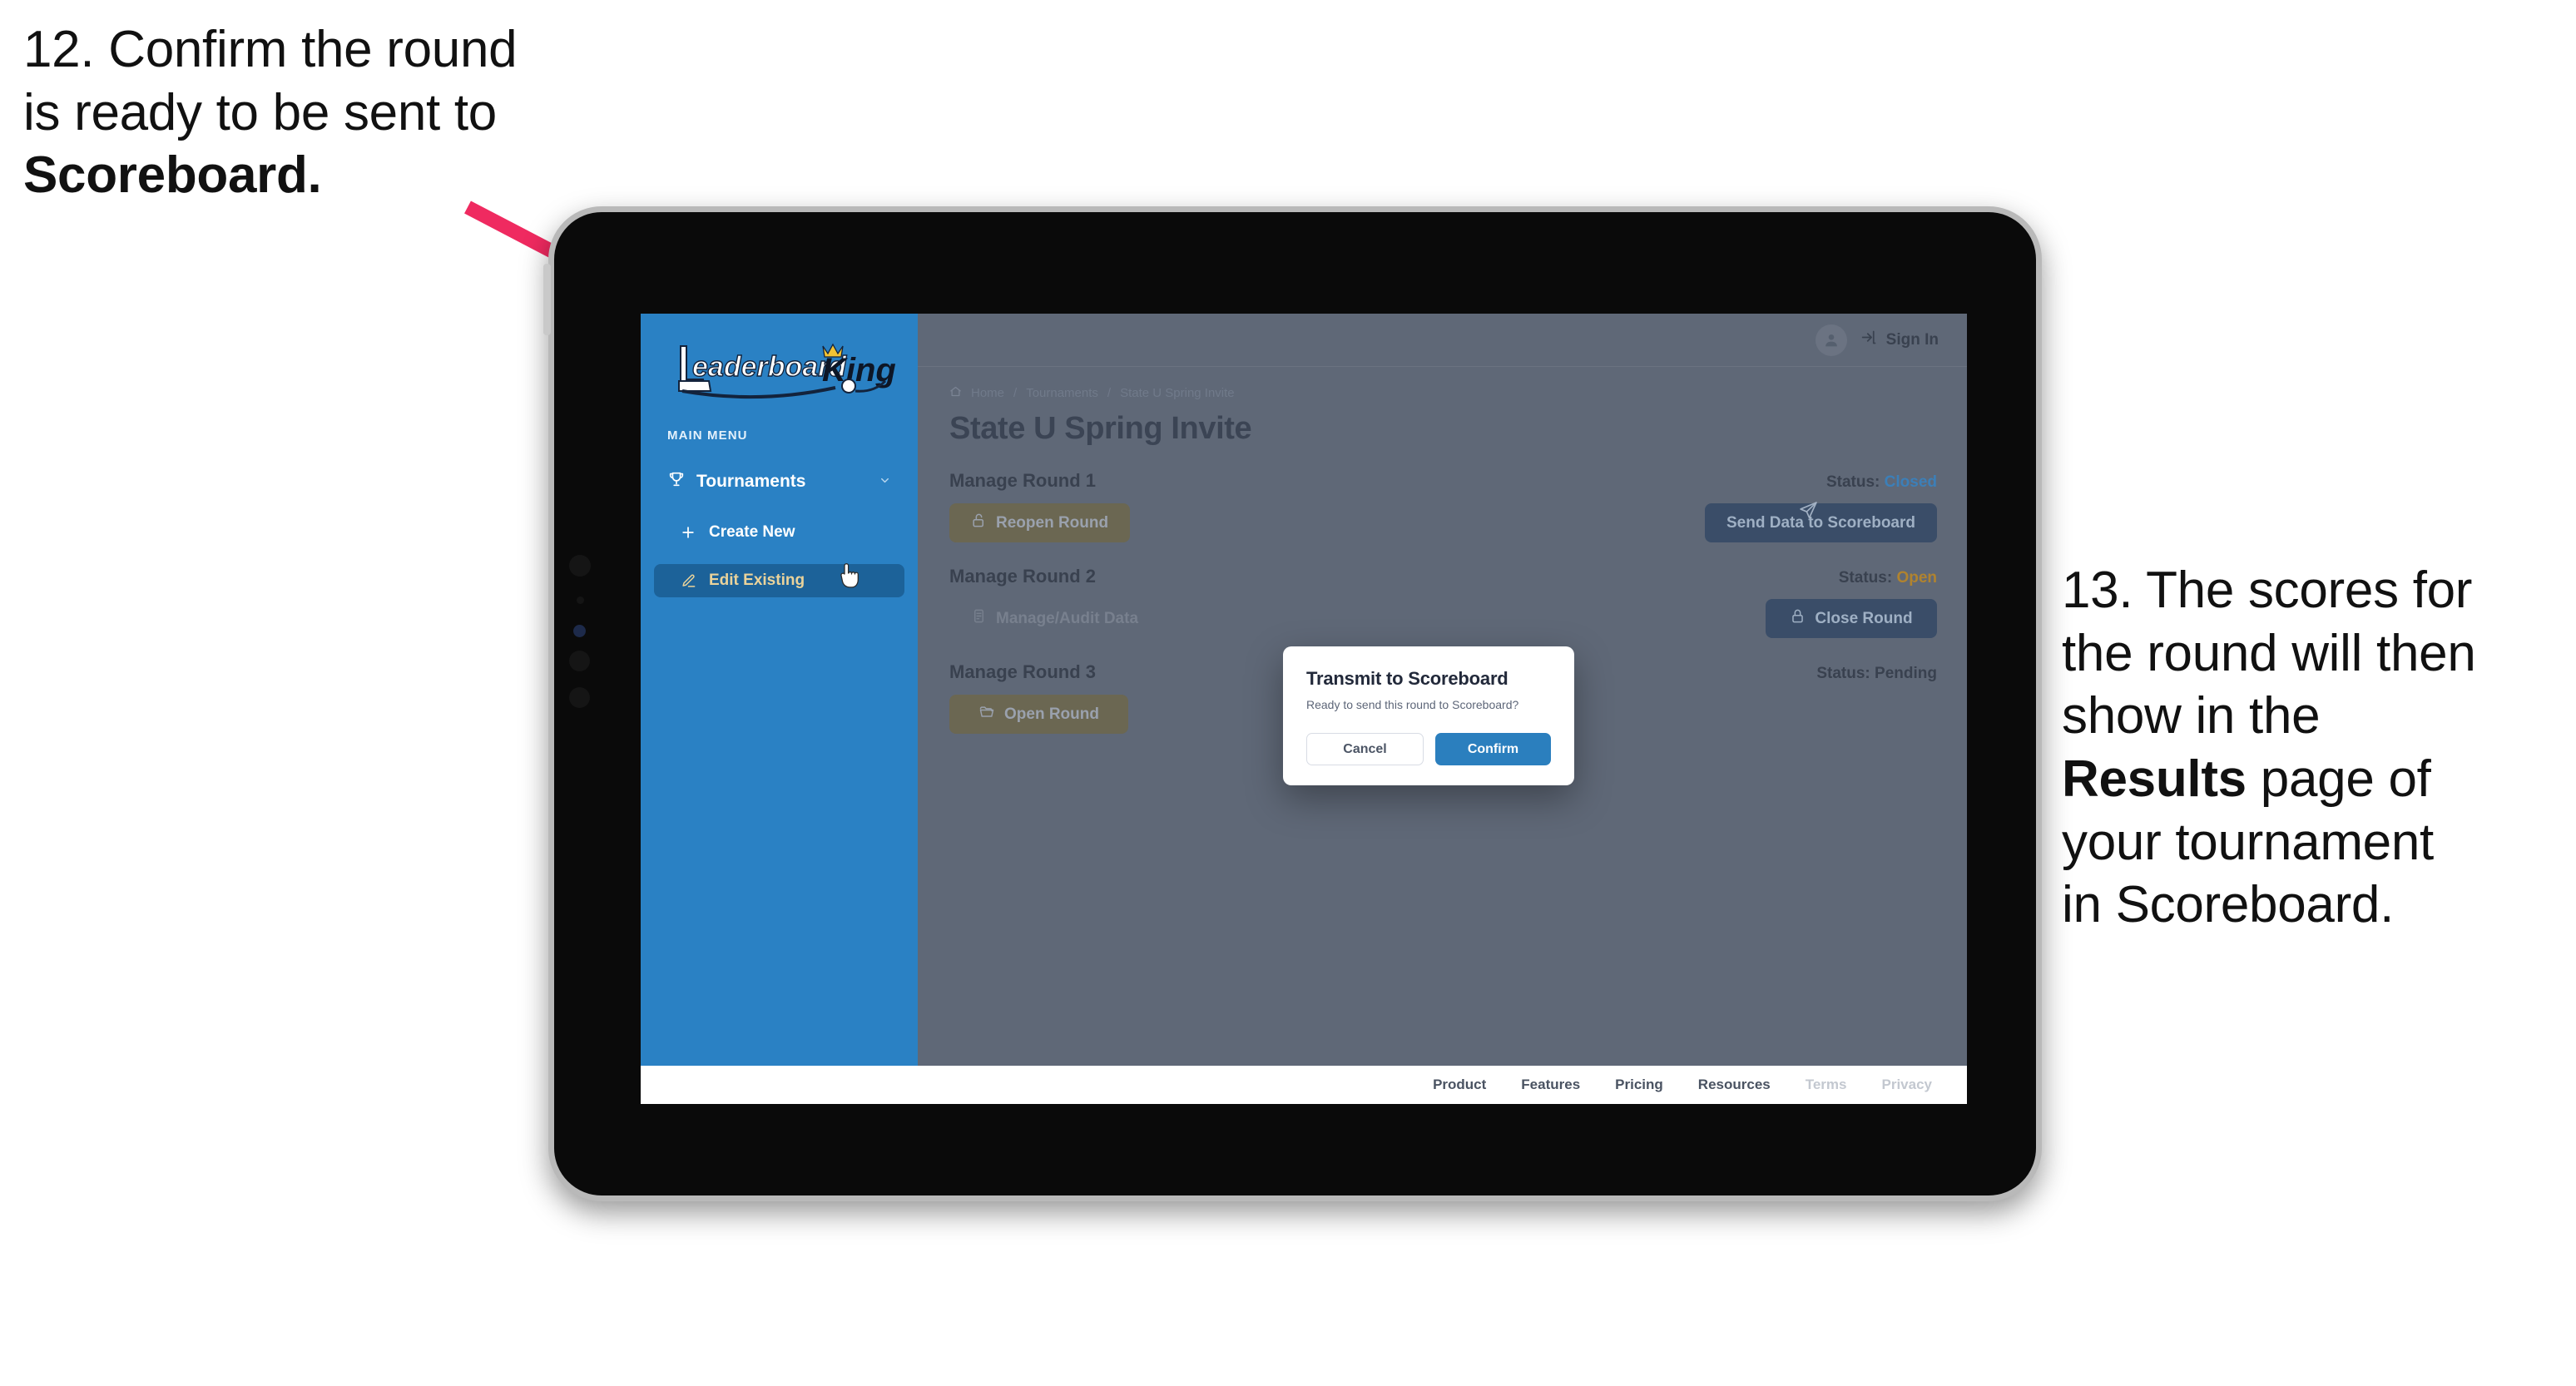  I want to click on dialog-title: Transmit to Scoreboard, so click(1407, 678).